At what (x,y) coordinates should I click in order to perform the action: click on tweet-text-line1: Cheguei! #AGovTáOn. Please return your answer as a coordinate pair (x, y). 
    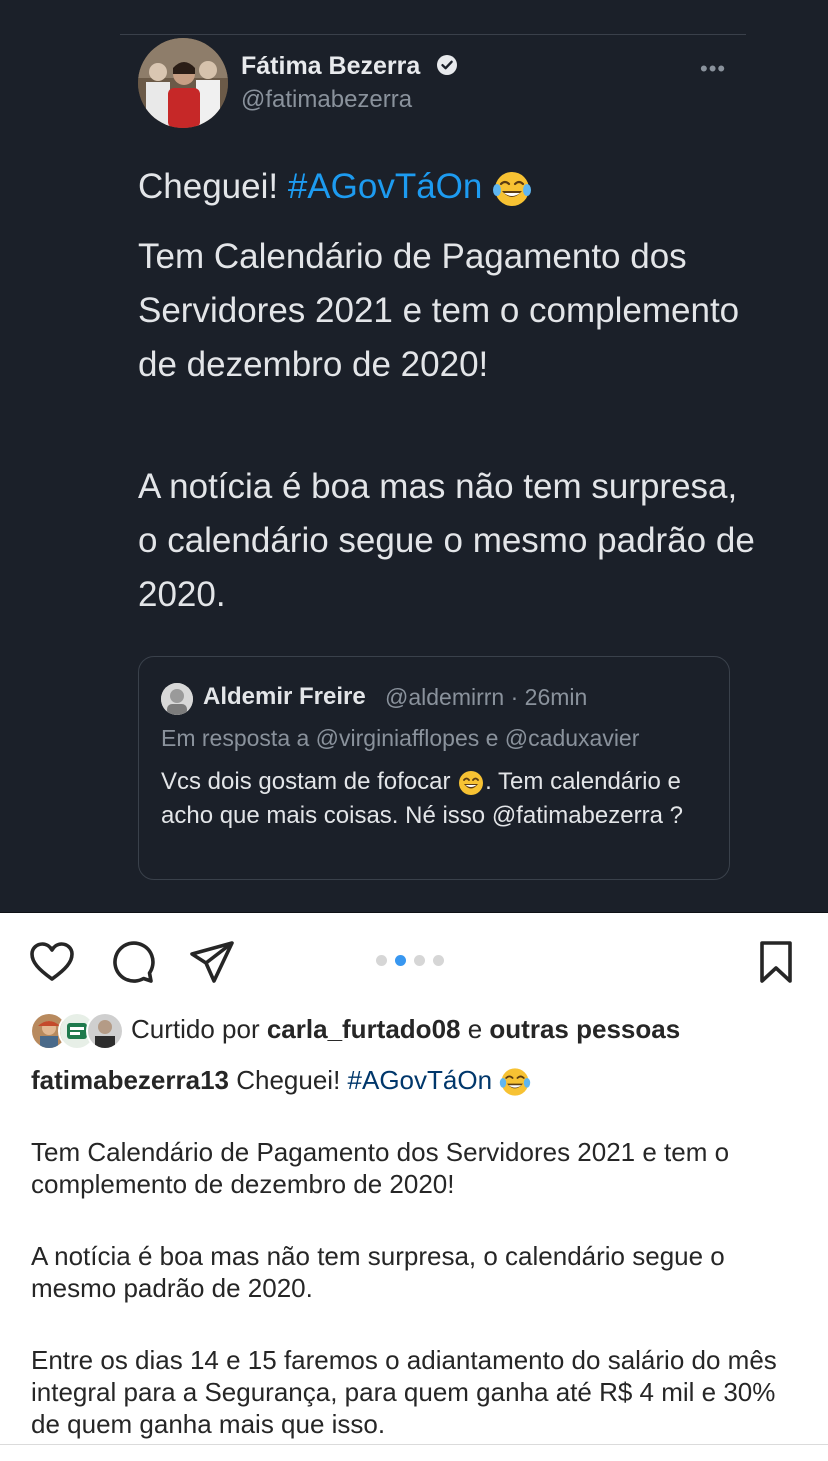
    Looking at the image, I should click on (448, 187).